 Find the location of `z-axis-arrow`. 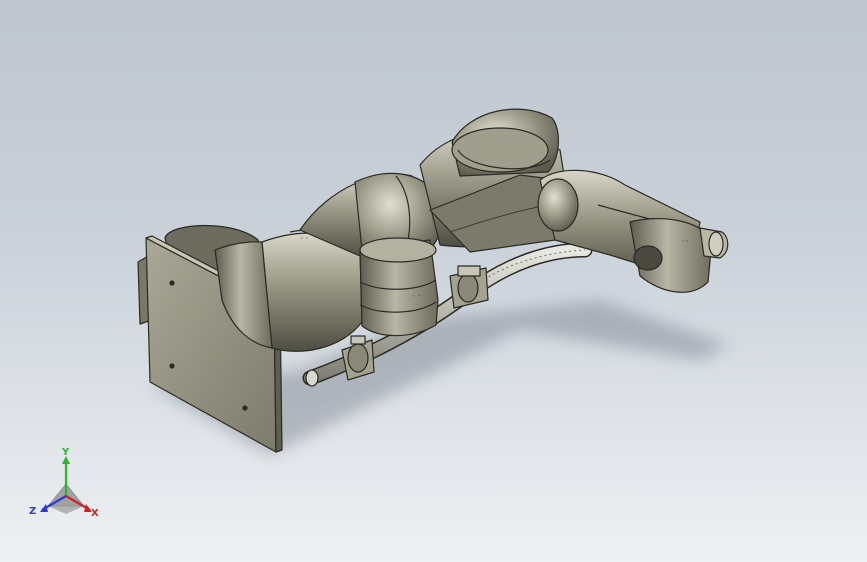

z-axis-arrow is located at coordinates (44, 508).